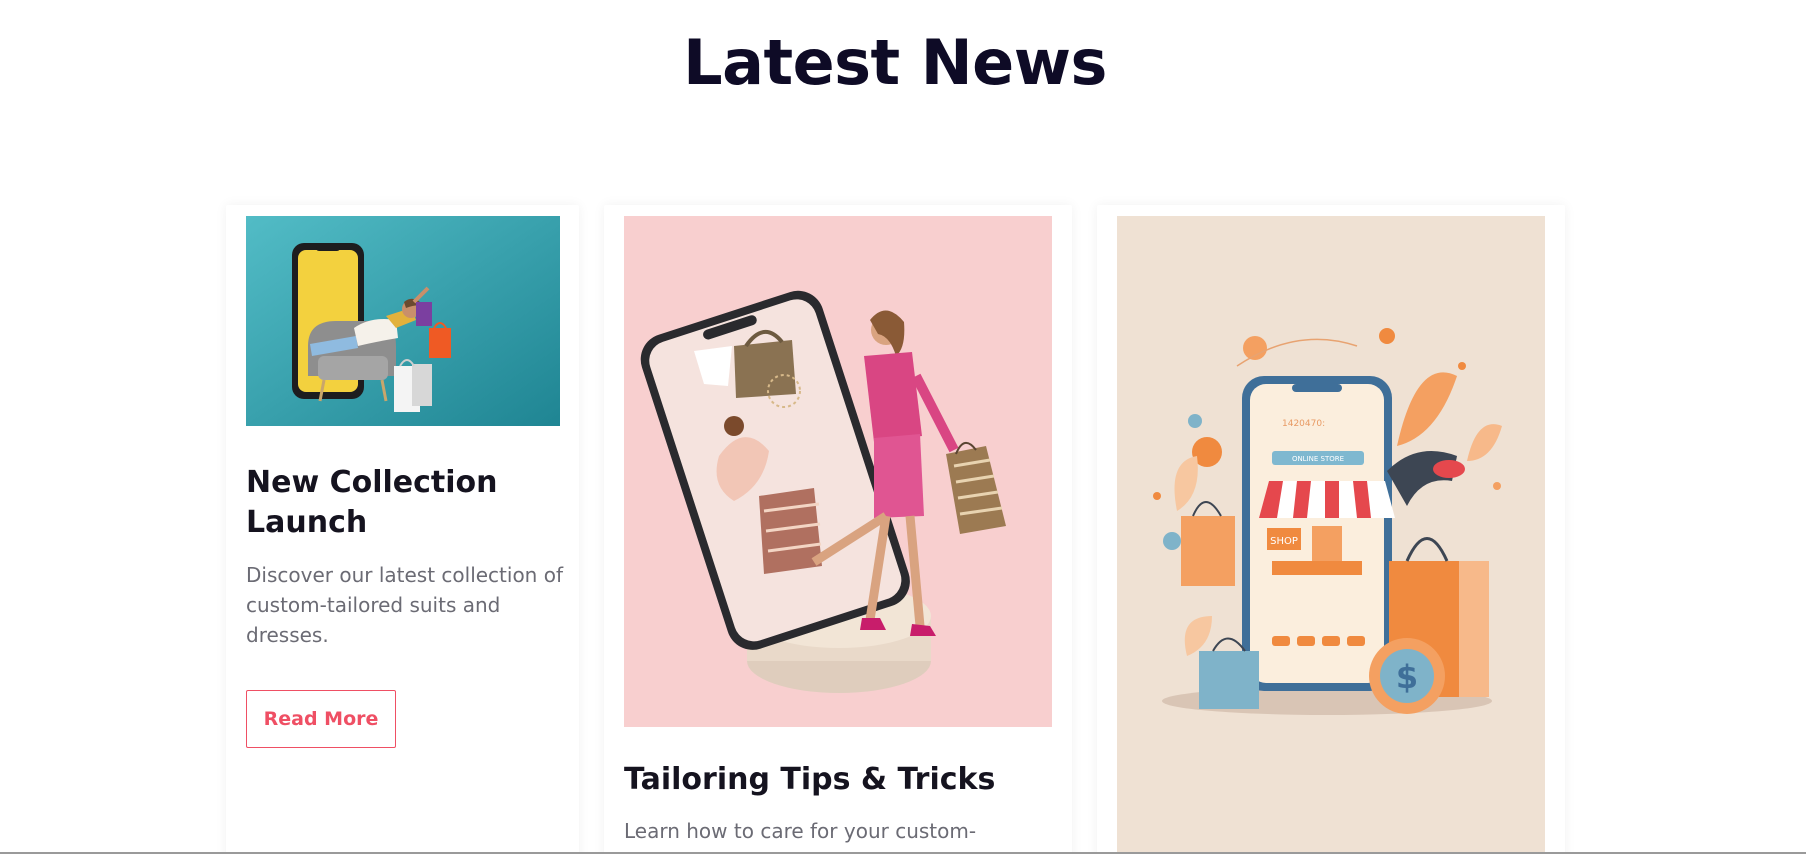 The width and height of the screenshot is (1806, 854). I want to click on phone-banner-text: ONLINE STORE, so click(1318, 459).